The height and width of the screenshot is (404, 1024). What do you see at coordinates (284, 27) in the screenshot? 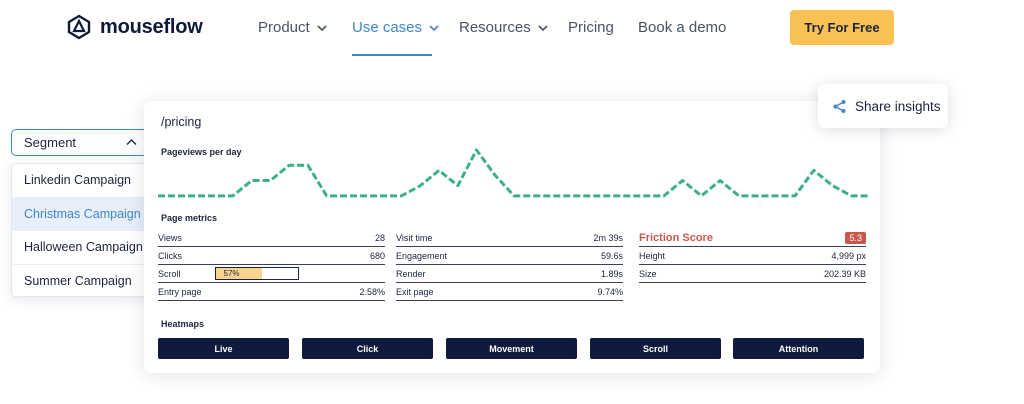
I see `nav-product-label: Product` at bounding box center [284, 27].